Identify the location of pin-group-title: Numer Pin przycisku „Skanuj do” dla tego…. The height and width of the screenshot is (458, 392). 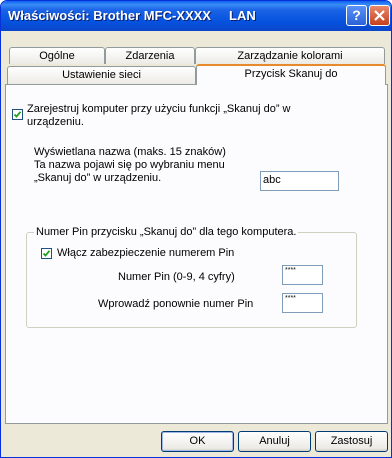
(166, 232).